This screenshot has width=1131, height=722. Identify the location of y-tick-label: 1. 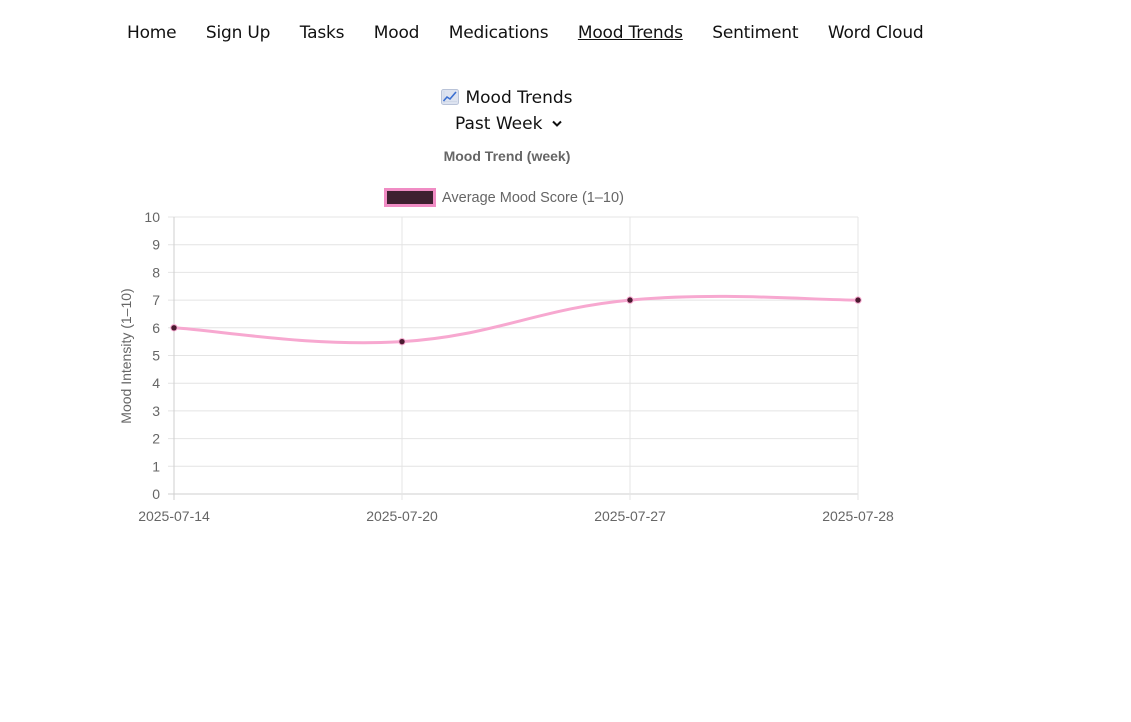
(156, 466).